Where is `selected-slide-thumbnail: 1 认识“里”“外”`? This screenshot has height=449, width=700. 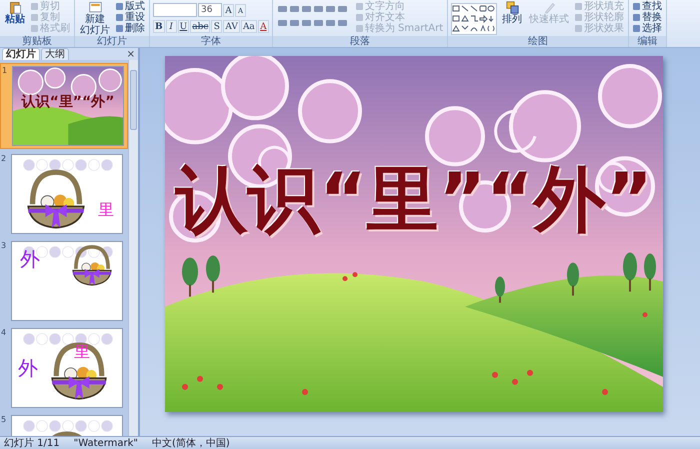
selected-slide-thumbnail: 1 认识“里”“外” is located at coordinates (64, 106).